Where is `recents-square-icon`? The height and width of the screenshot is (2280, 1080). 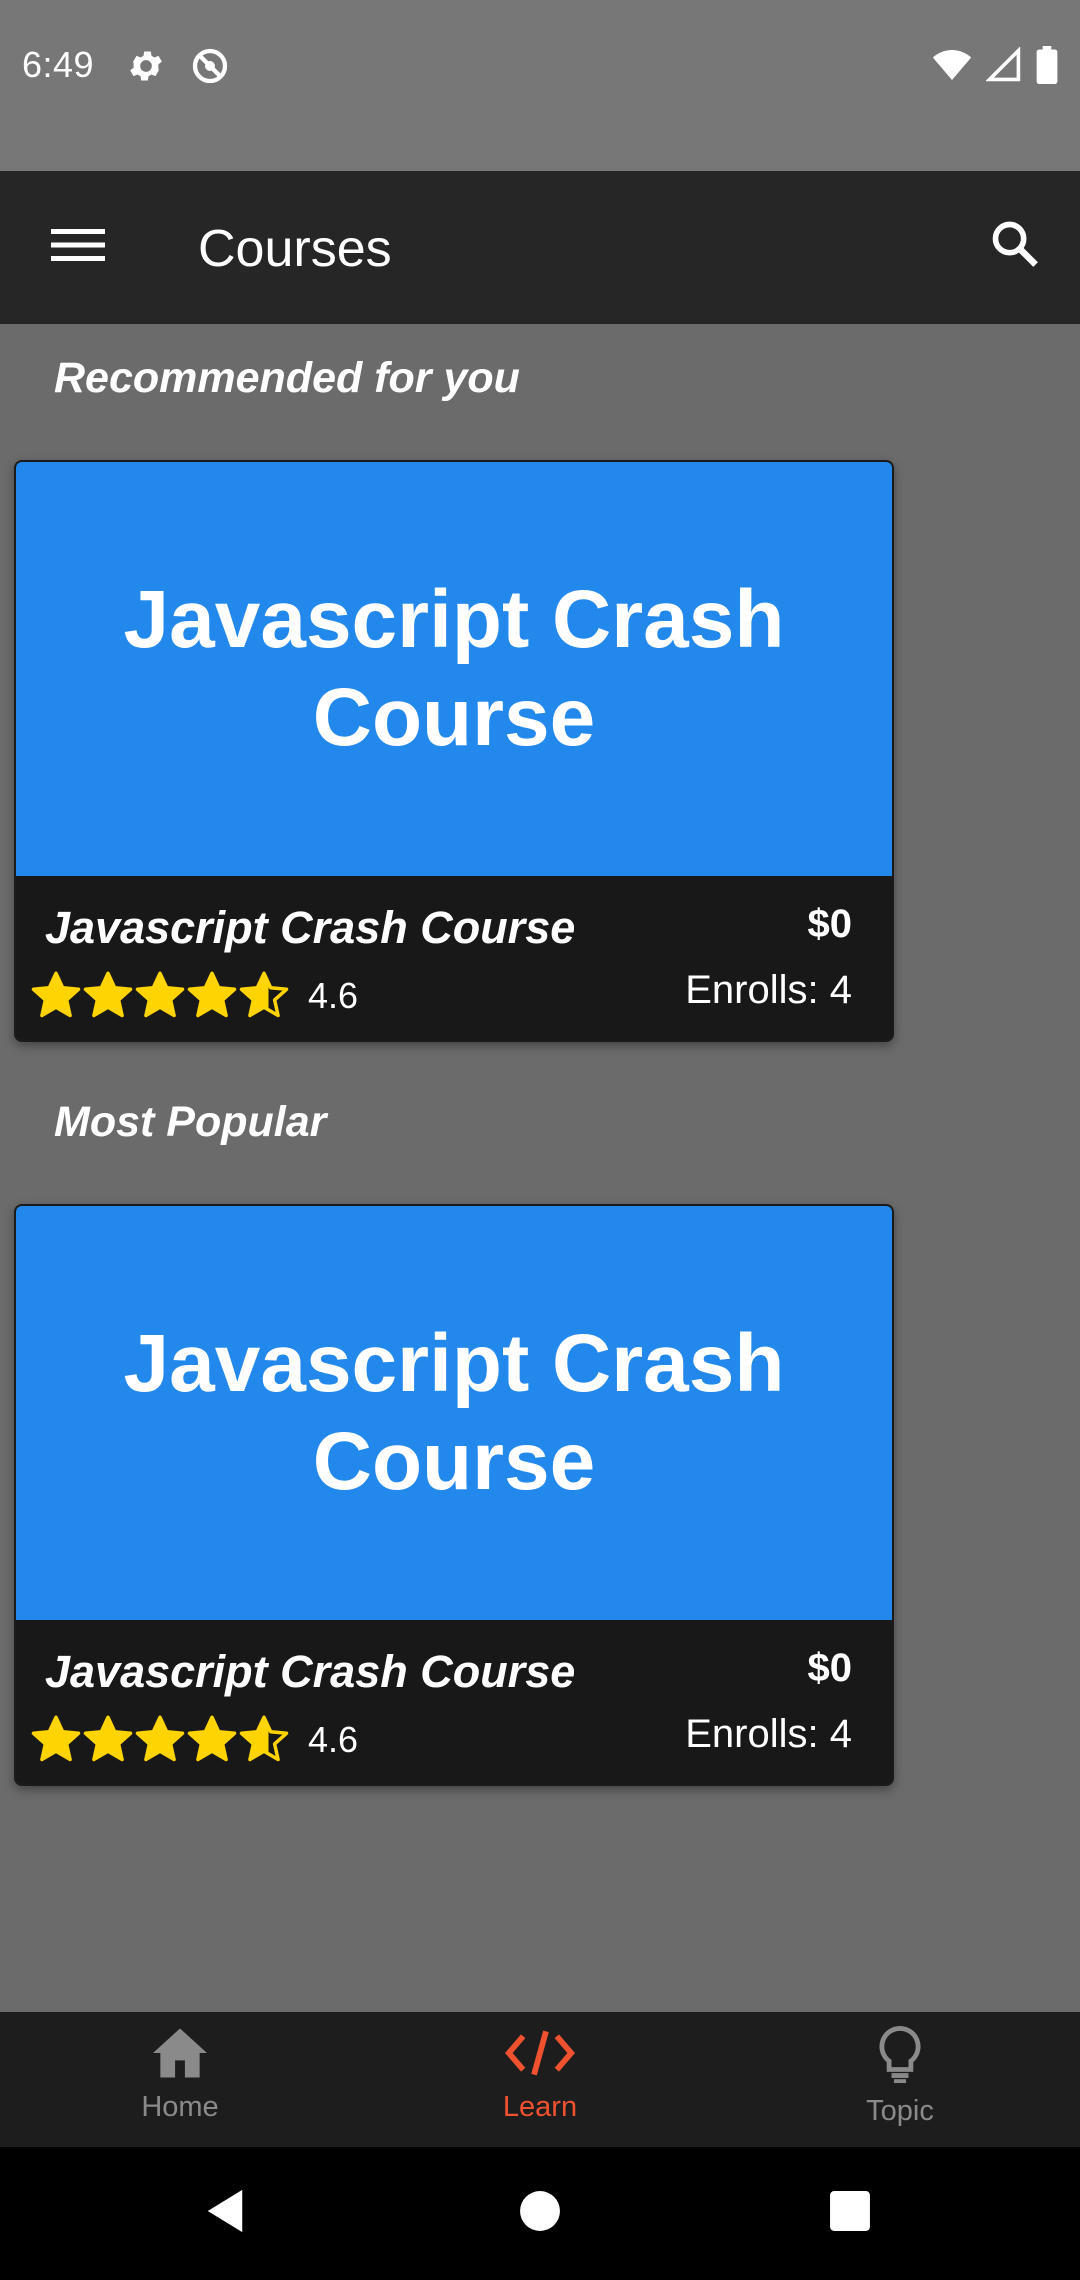
recents-square-icon is located at coordinates (850, 2213).